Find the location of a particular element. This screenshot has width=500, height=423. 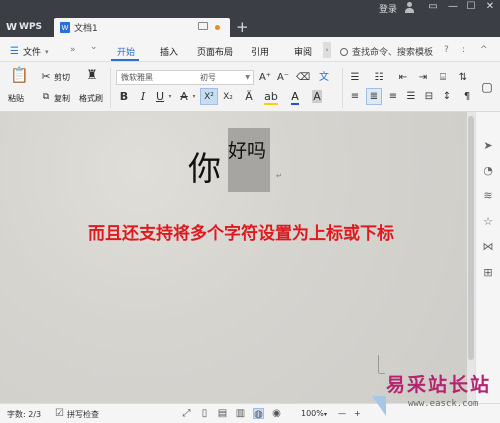

align-center-icon: ≣ is located at coordinates (374, 97).